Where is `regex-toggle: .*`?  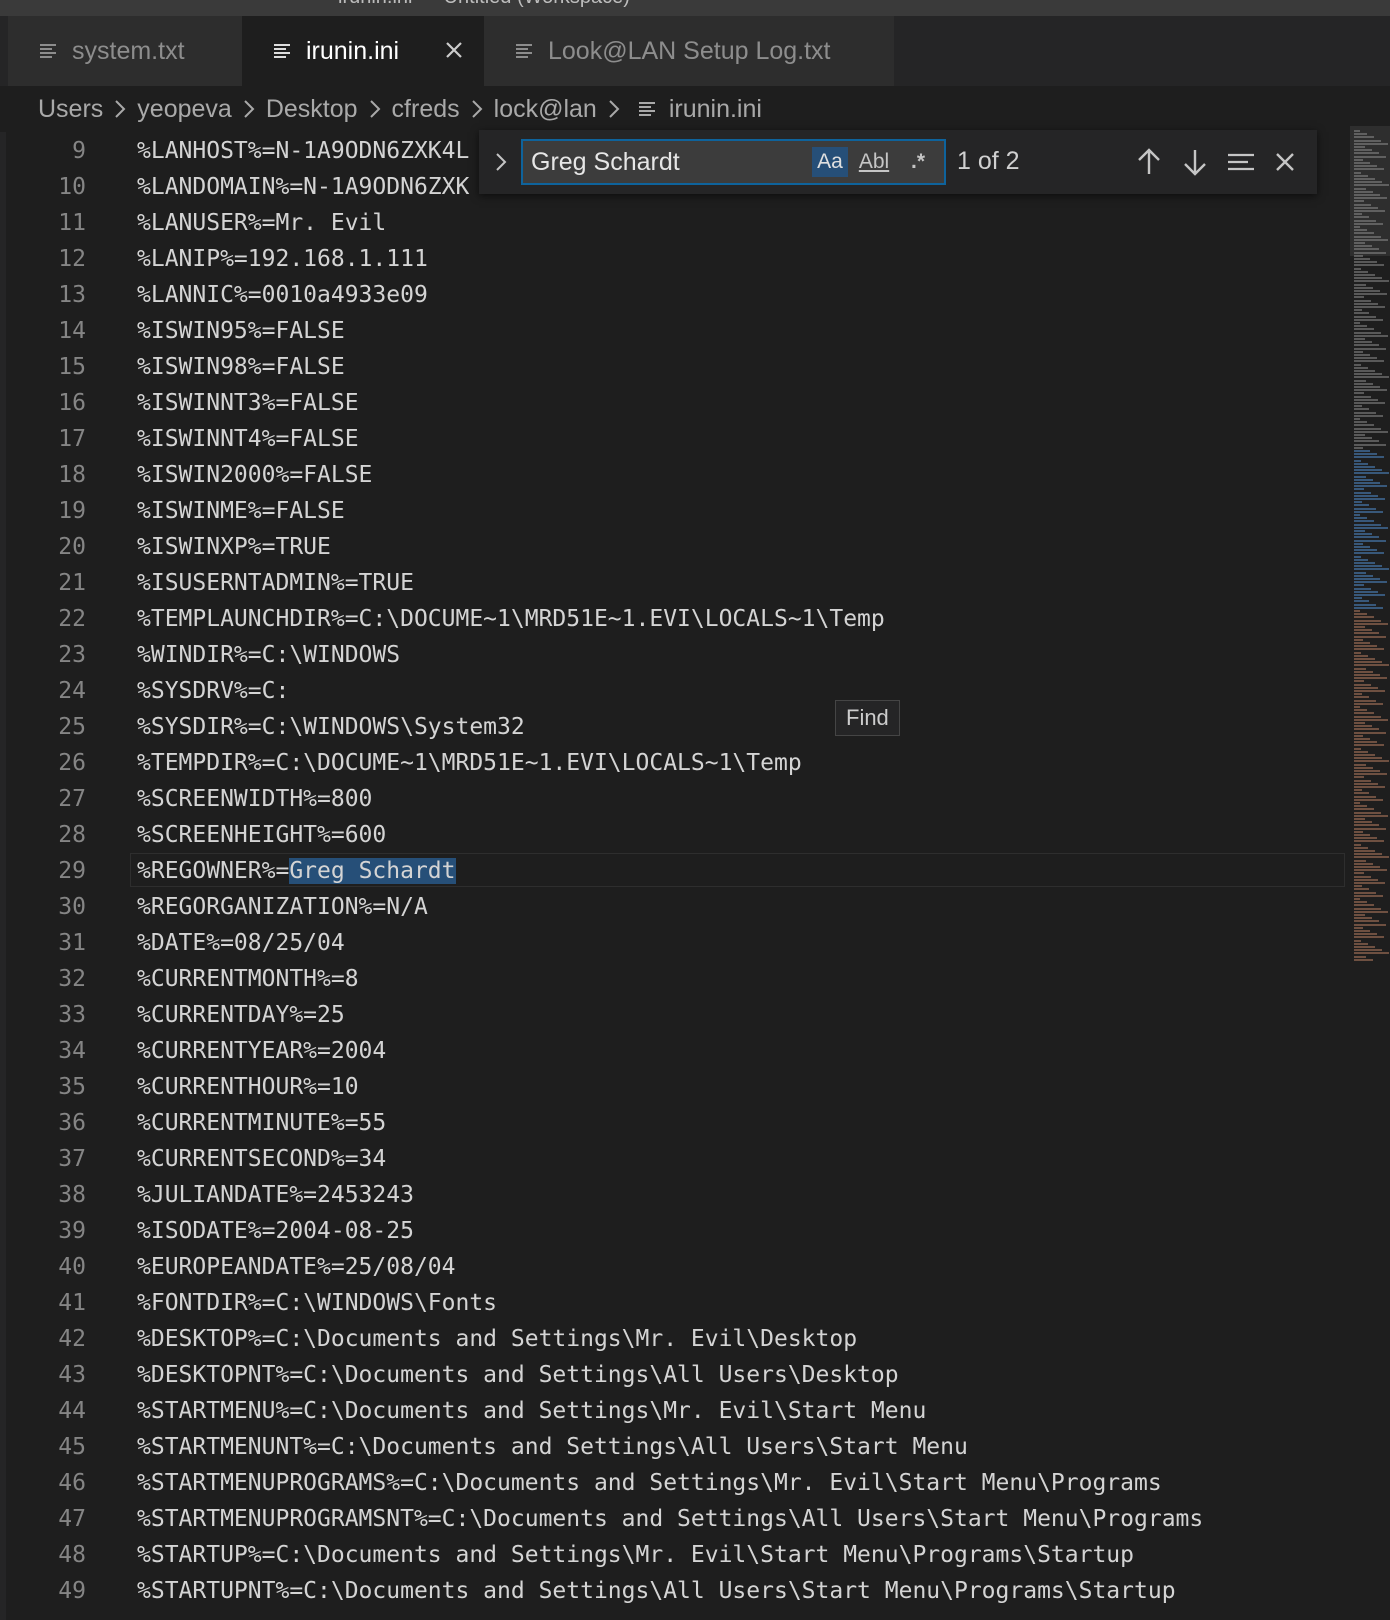
regex-toggle: .* is located at coordinates (918, 162).